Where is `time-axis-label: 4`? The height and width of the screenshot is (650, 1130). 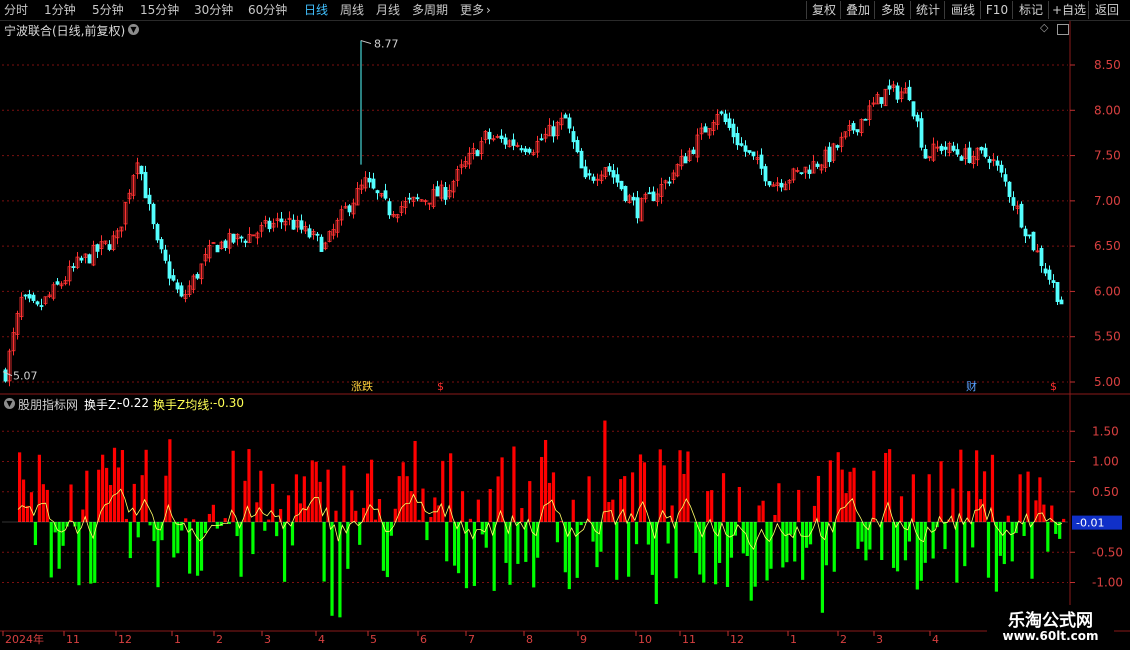 time-axis-label: 4 is located at coordinates (321, 639).